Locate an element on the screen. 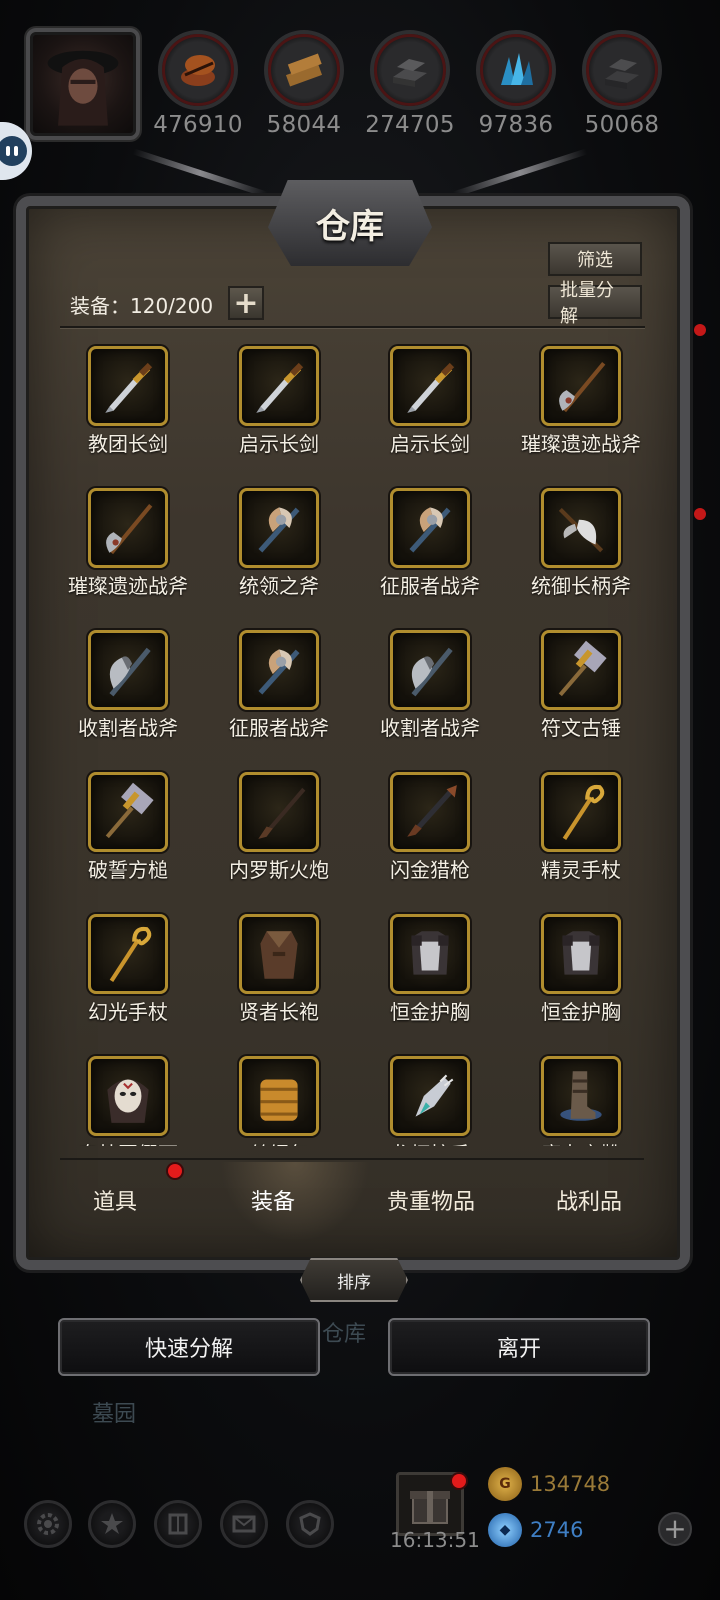 The height and width of the screenshot is (1600, 720). item-name: 璀璨遗迹战斧 is located at coordinates (128, 586).